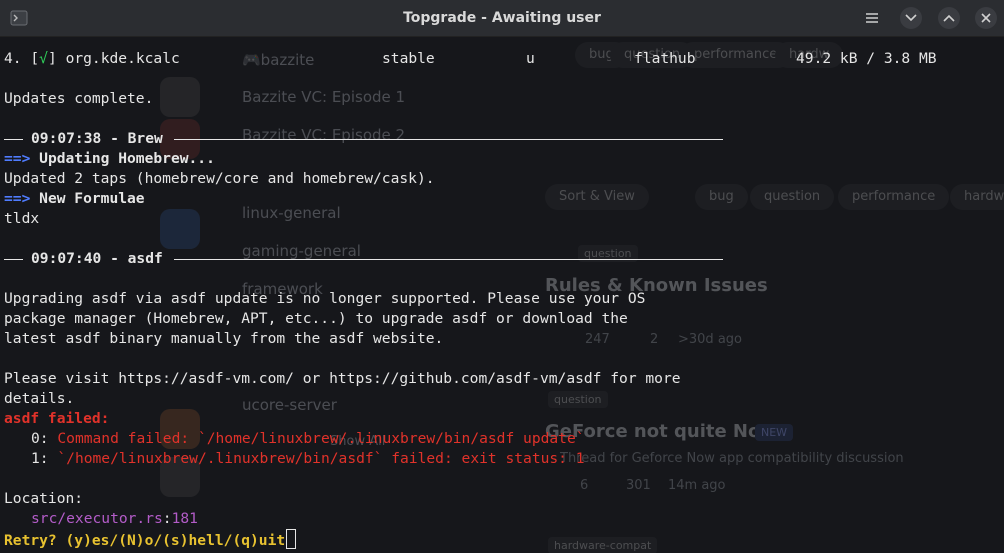 The height and width of the screenshot is (553, 1004). I want to click on window-titlebar: Topgrade - Awaiting user, so click(502, 18).